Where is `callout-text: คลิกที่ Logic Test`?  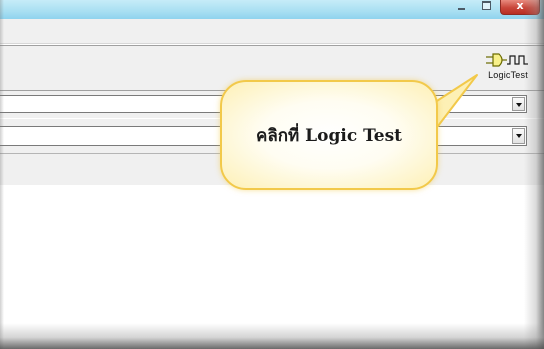
callout-text: คลิกที่ Logic Test is located at coordinates (329, 135).